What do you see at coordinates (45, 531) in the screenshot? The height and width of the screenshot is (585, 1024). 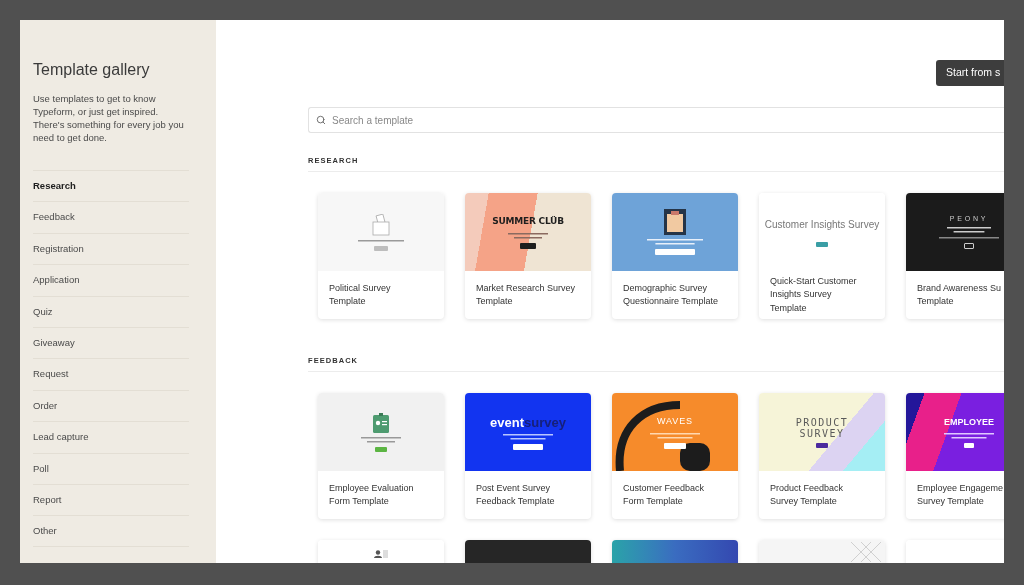 I see `category-link: Other` at bounding box center [45, 531].